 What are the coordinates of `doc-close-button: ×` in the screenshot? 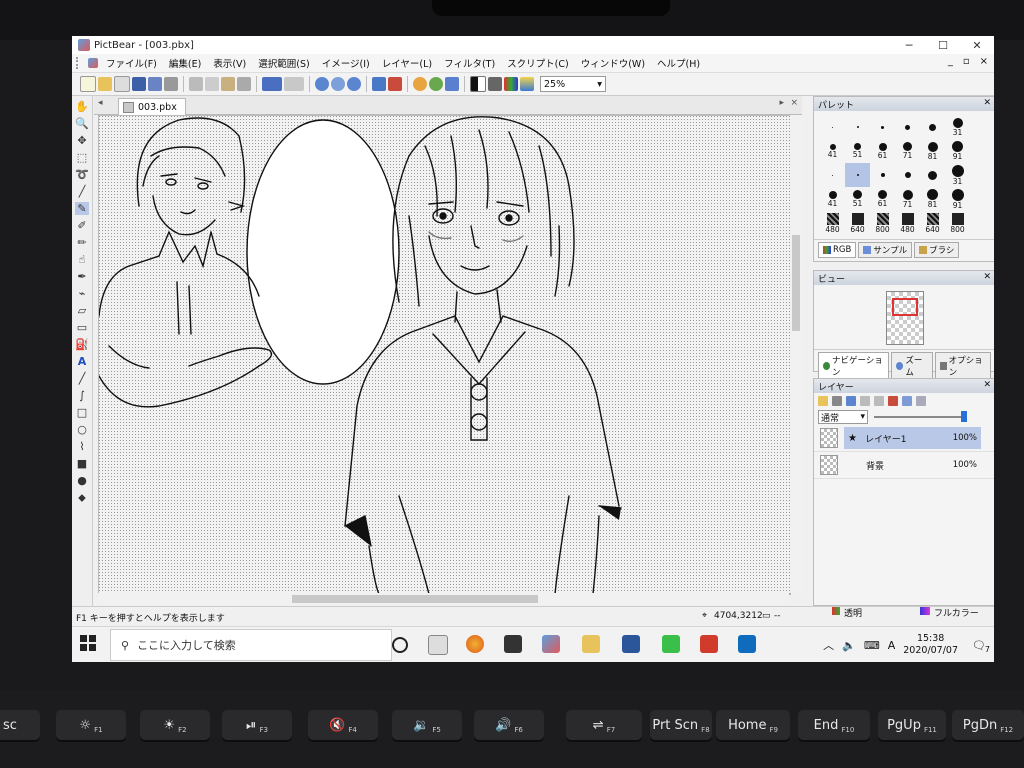 It's located at (984, 61).